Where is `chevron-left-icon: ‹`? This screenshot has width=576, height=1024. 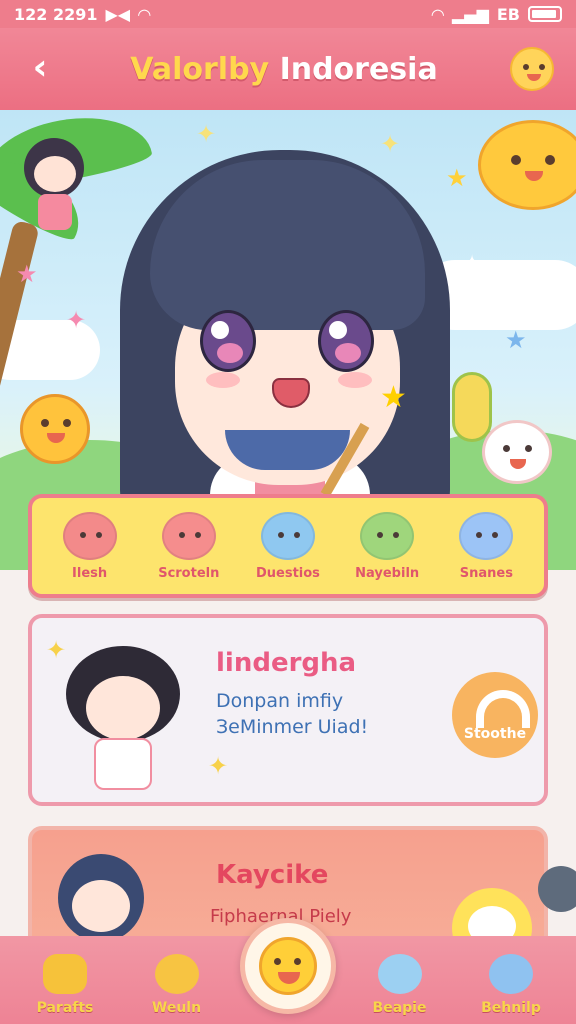
chevron-left-icon: ‹ is located at coordinates (40, 67).